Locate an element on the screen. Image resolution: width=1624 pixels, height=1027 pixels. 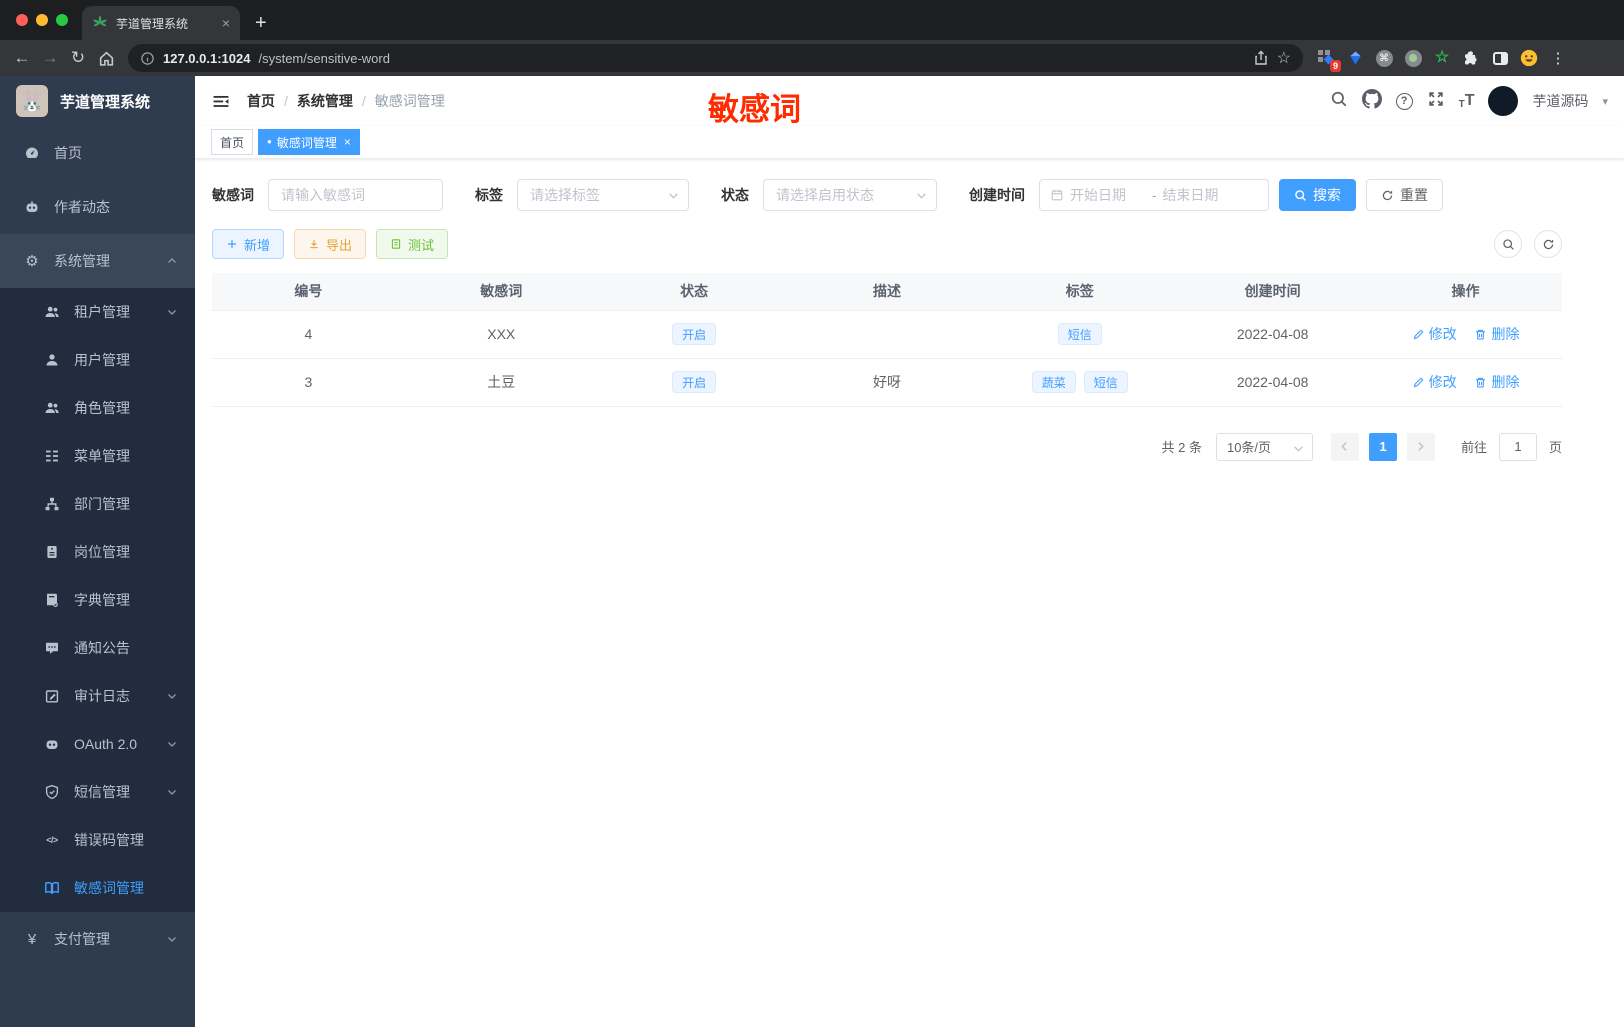
refresh-table-button is located at coordinates (1548, 244).